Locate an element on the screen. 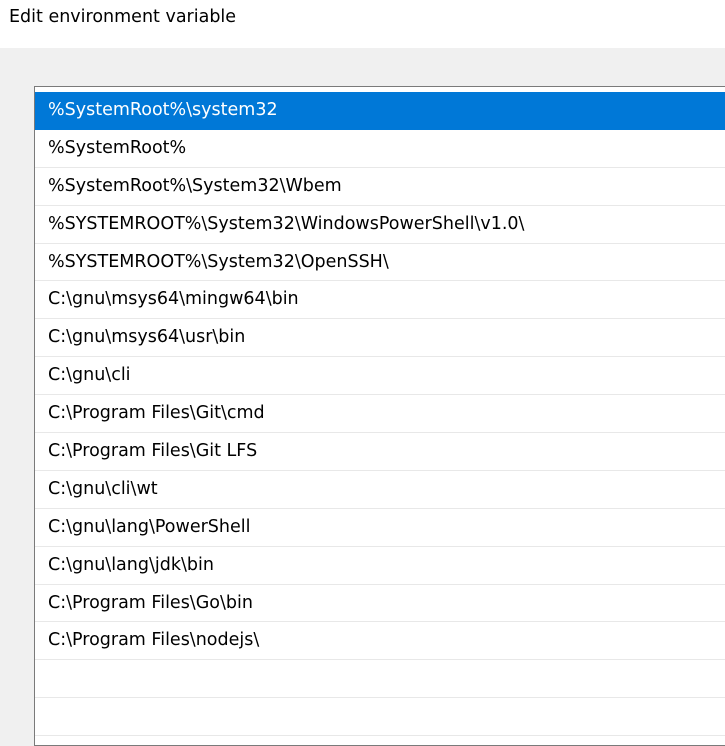 The width and height of the screenshot is (725, 746). list-item: %SystemRoot% is located at coordinates (380, 149).